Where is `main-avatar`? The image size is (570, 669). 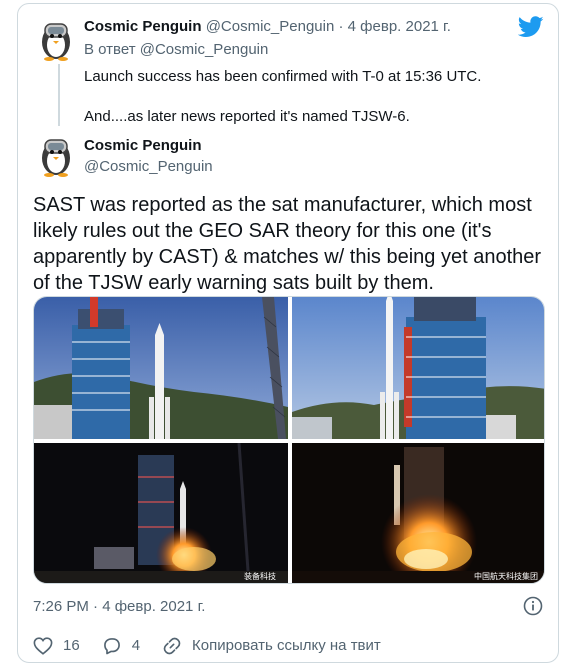 main-avatar is located at coordinates (56, 156).